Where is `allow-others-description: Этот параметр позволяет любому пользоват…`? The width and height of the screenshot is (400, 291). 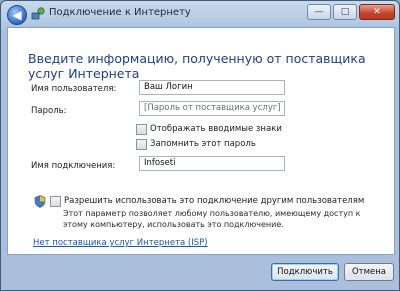 allow-others-description: Этот параметр позволяет любому пользоват… is located at coordinates (212, 219).